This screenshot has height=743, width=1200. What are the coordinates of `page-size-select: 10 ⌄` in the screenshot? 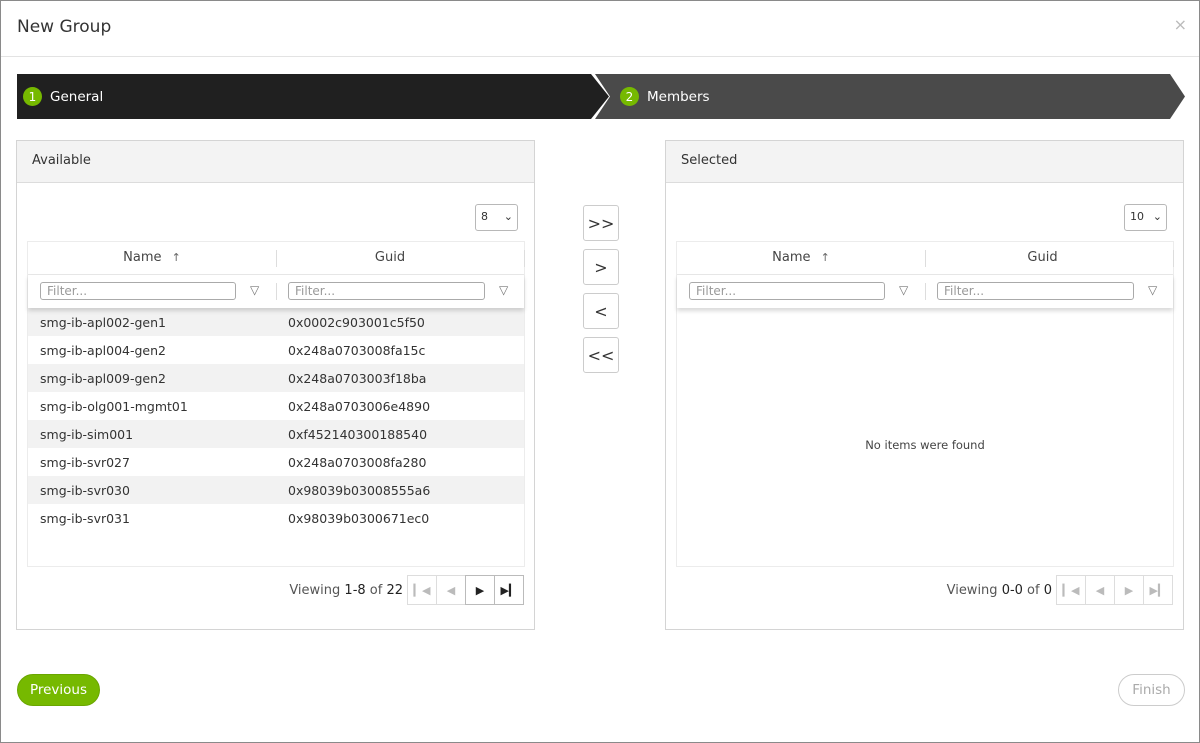 It's located at (1145, 217).